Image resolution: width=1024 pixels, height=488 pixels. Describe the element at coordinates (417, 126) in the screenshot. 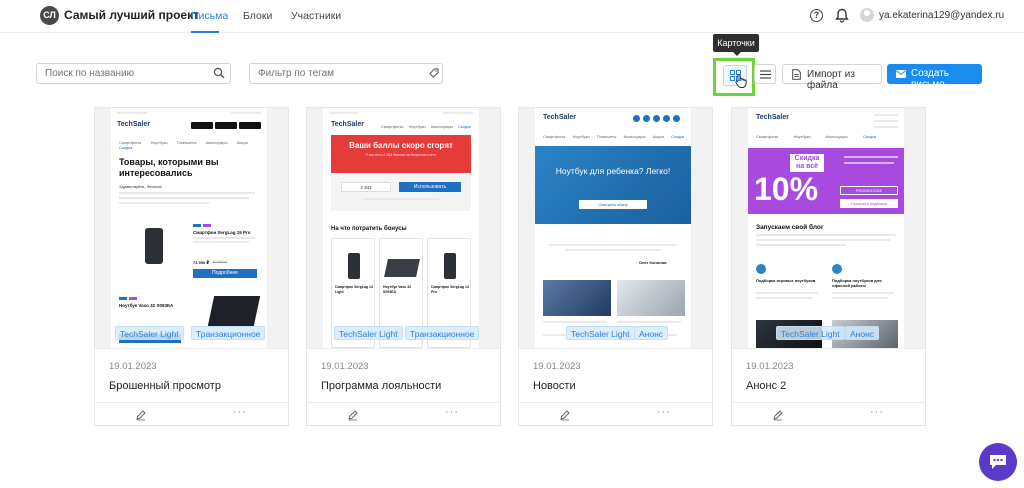

I see `preview-nav-item: Ноутбуки` at that location.